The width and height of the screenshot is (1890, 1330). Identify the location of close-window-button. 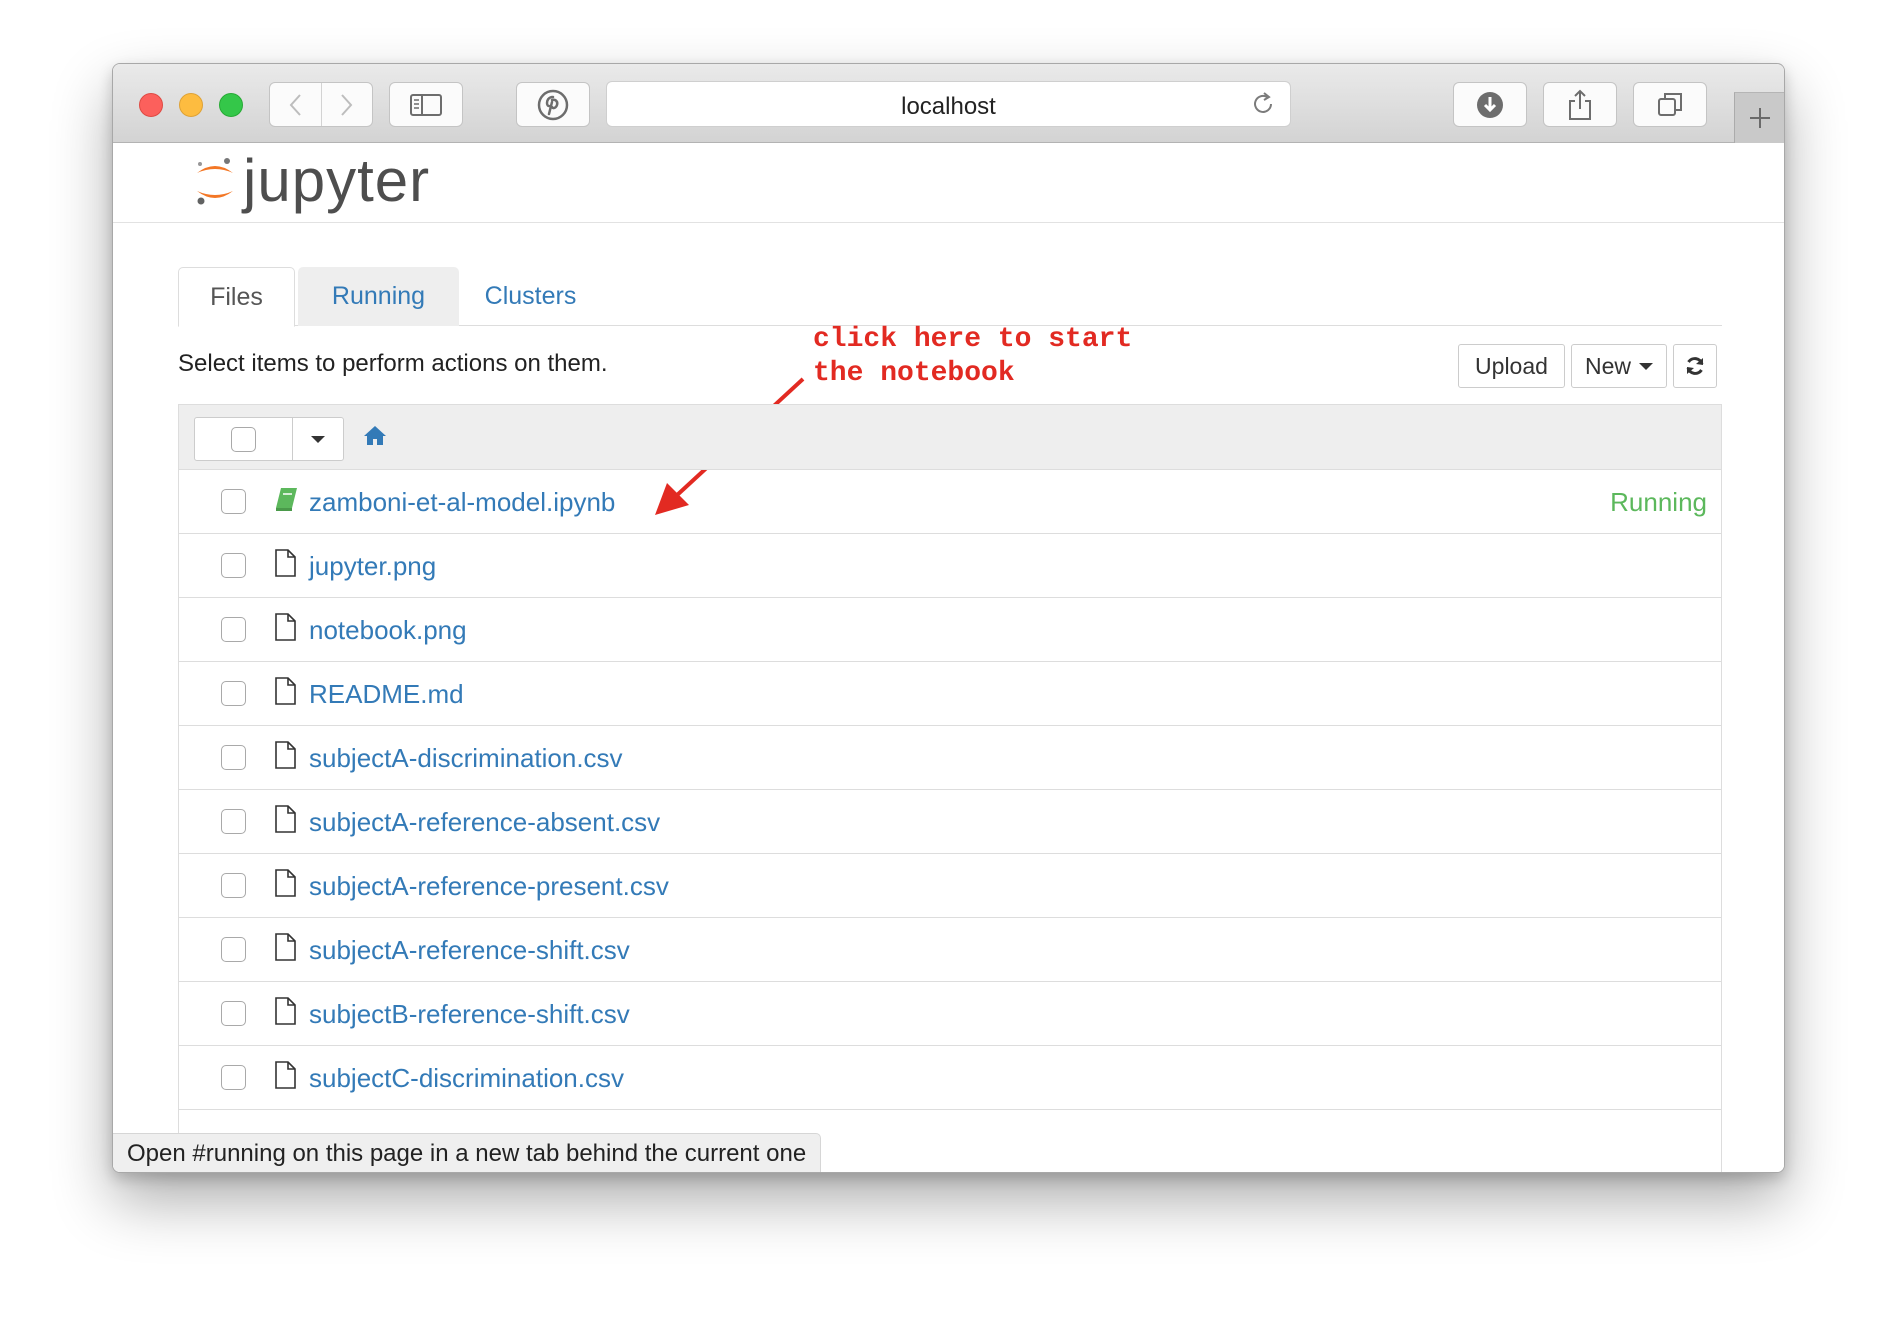
(151, 105).